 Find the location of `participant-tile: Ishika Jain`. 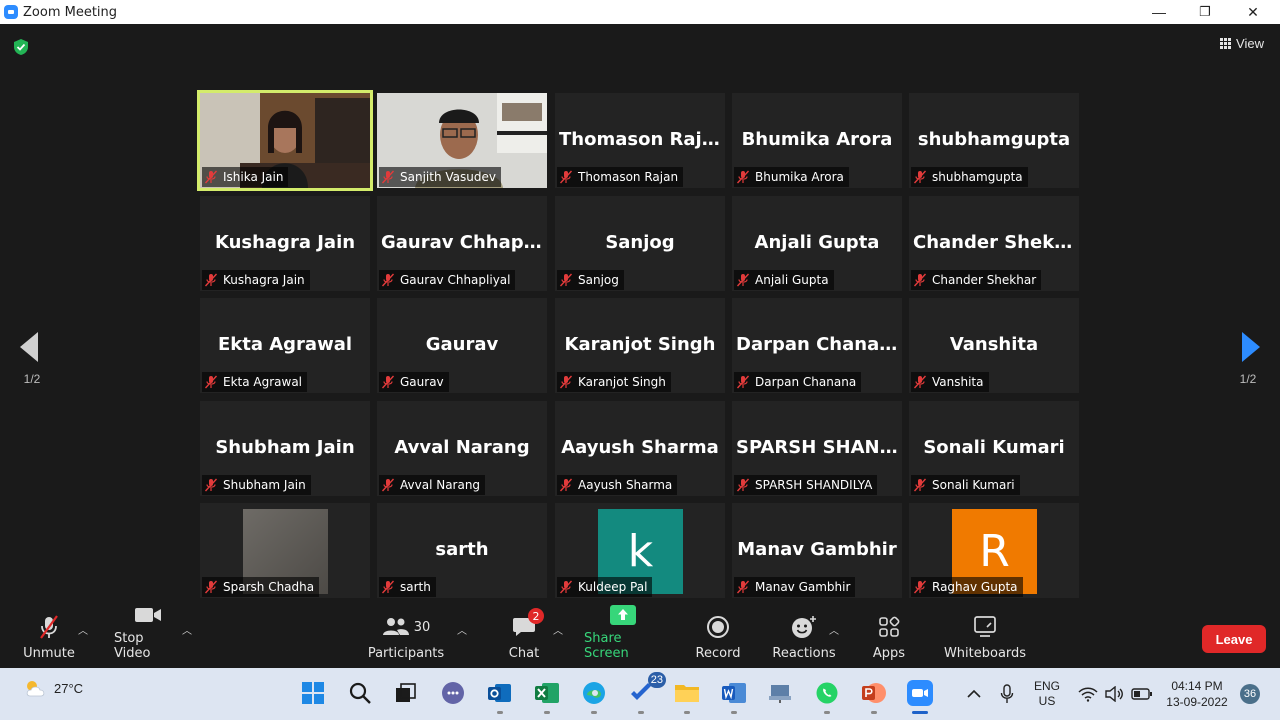

participant-tile: Ishika Jain is located at coordinates (285, 140).